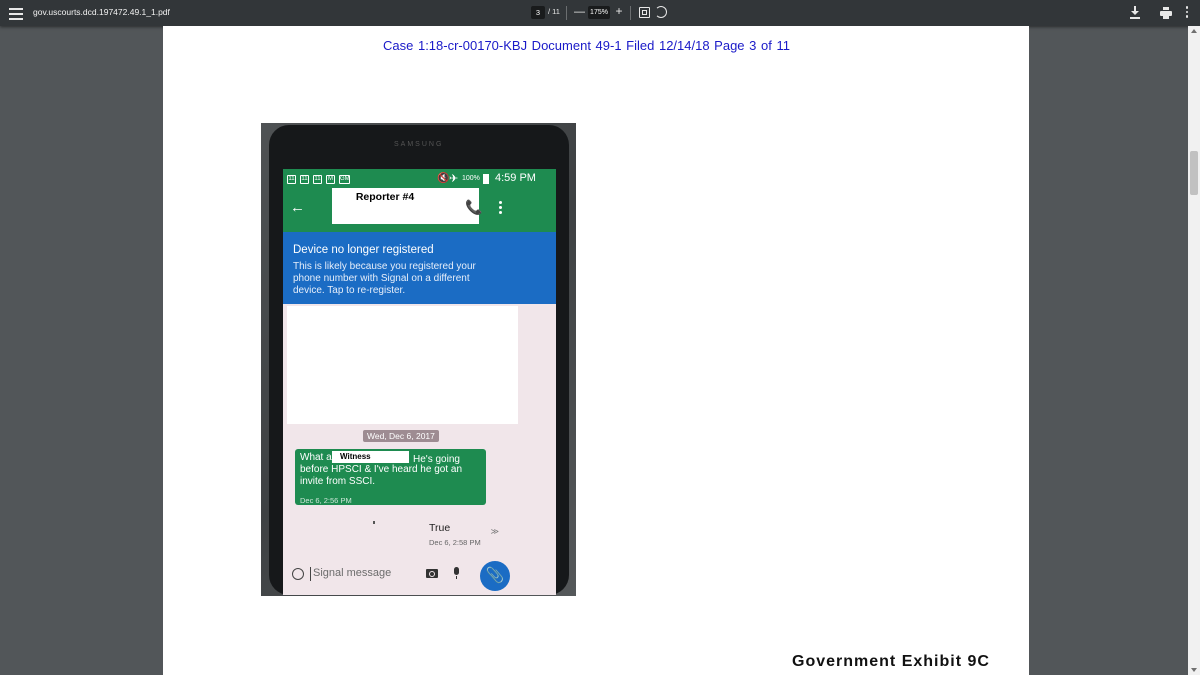  What do you see at coordinates (374, 522) in the screenshot?
I see `artifact-mark` at bounding box center [374, 522].